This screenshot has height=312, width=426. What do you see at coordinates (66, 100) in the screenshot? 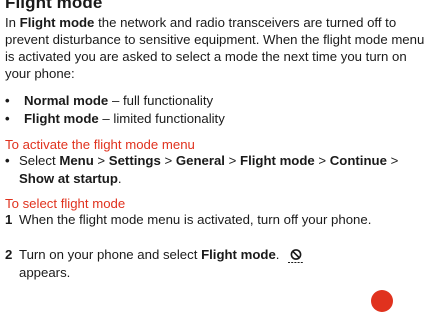
I see `mode-name: Normal mode` at bounding box center [66, 100].